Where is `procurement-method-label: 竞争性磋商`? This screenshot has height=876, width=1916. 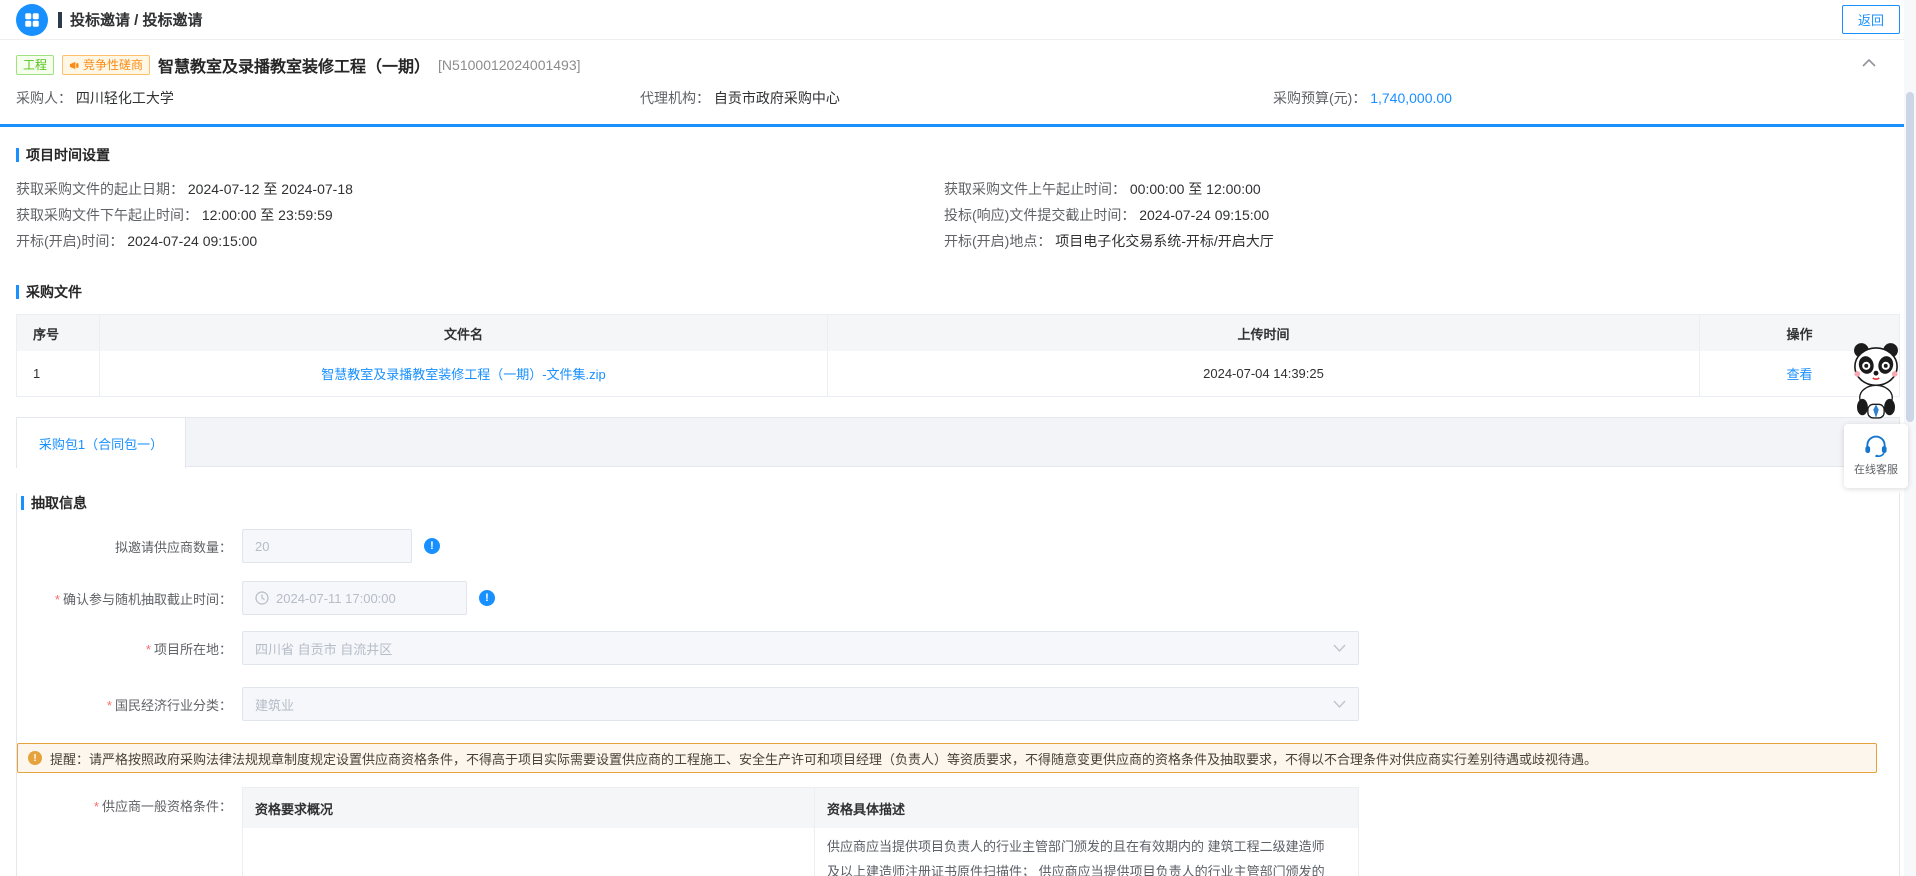 procurement-method-label: 竞争性磋商 is located at coordinates (113, 65).